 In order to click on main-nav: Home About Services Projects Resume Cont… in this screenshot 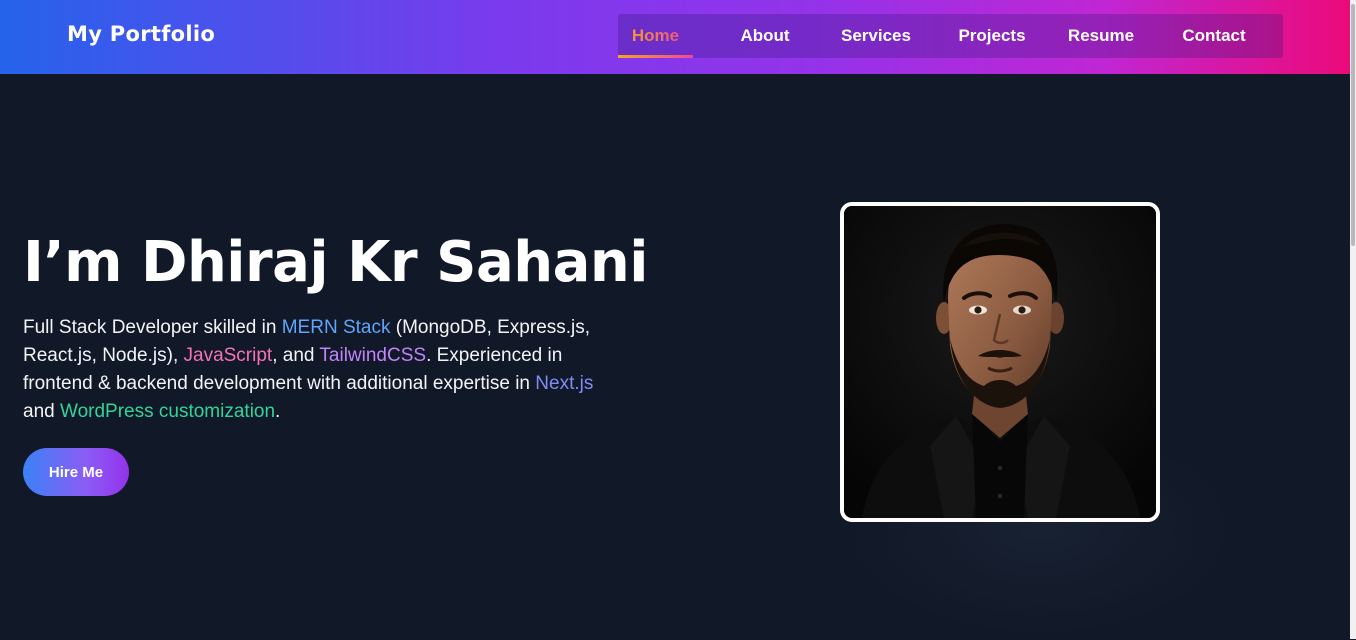, I will do `click(950, 36)`.